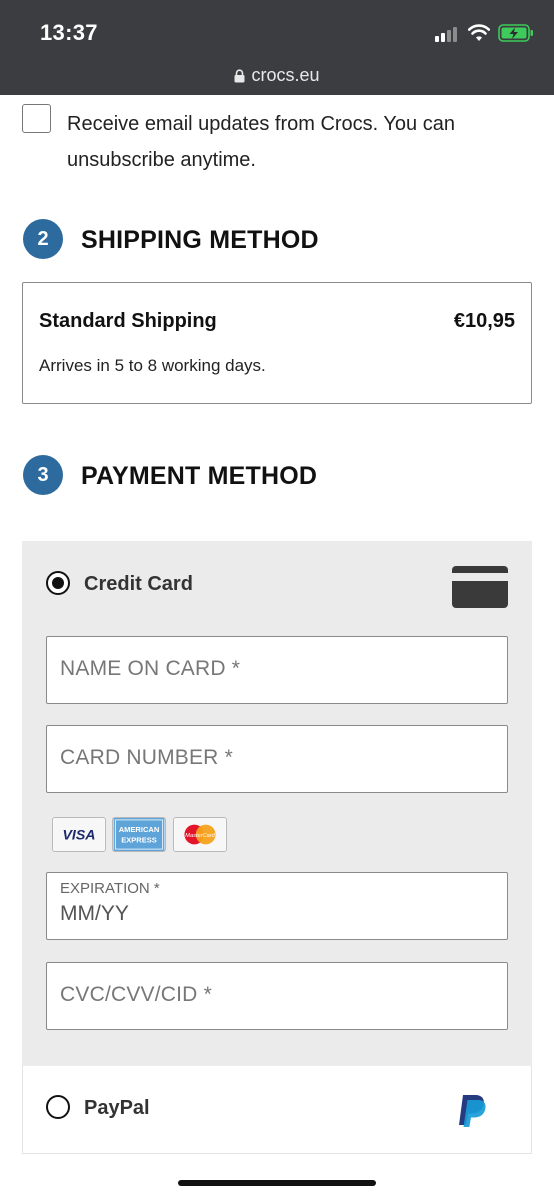 The image size is (554, 1200). What do you see at coordinates (58, 1107) in the screenshot?
I see `paypal-radio` at bounding box center [58, 1107].